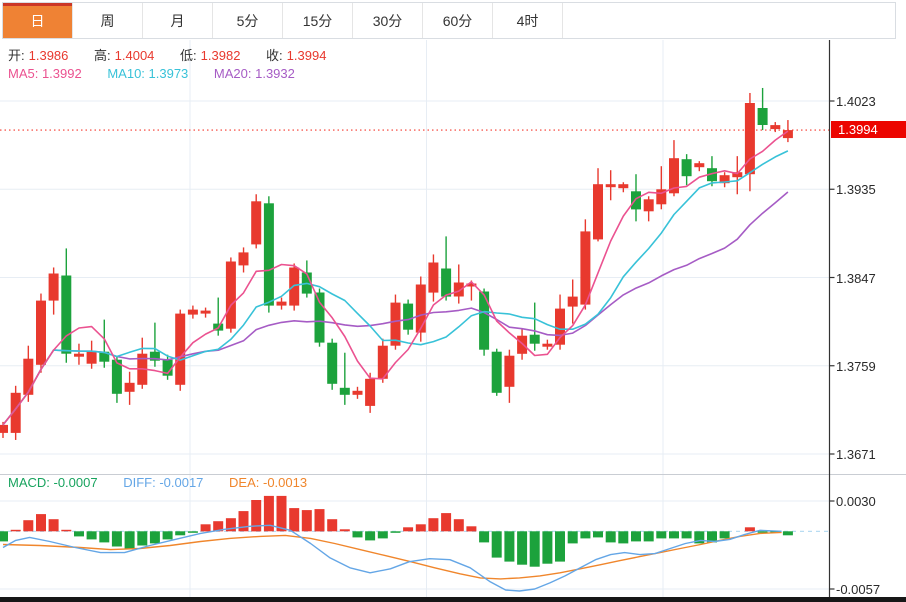 Image resolution: width=906 pixels, height=602 pixels. I want to click on tab-period-4时: 4时, so click(528, 20).